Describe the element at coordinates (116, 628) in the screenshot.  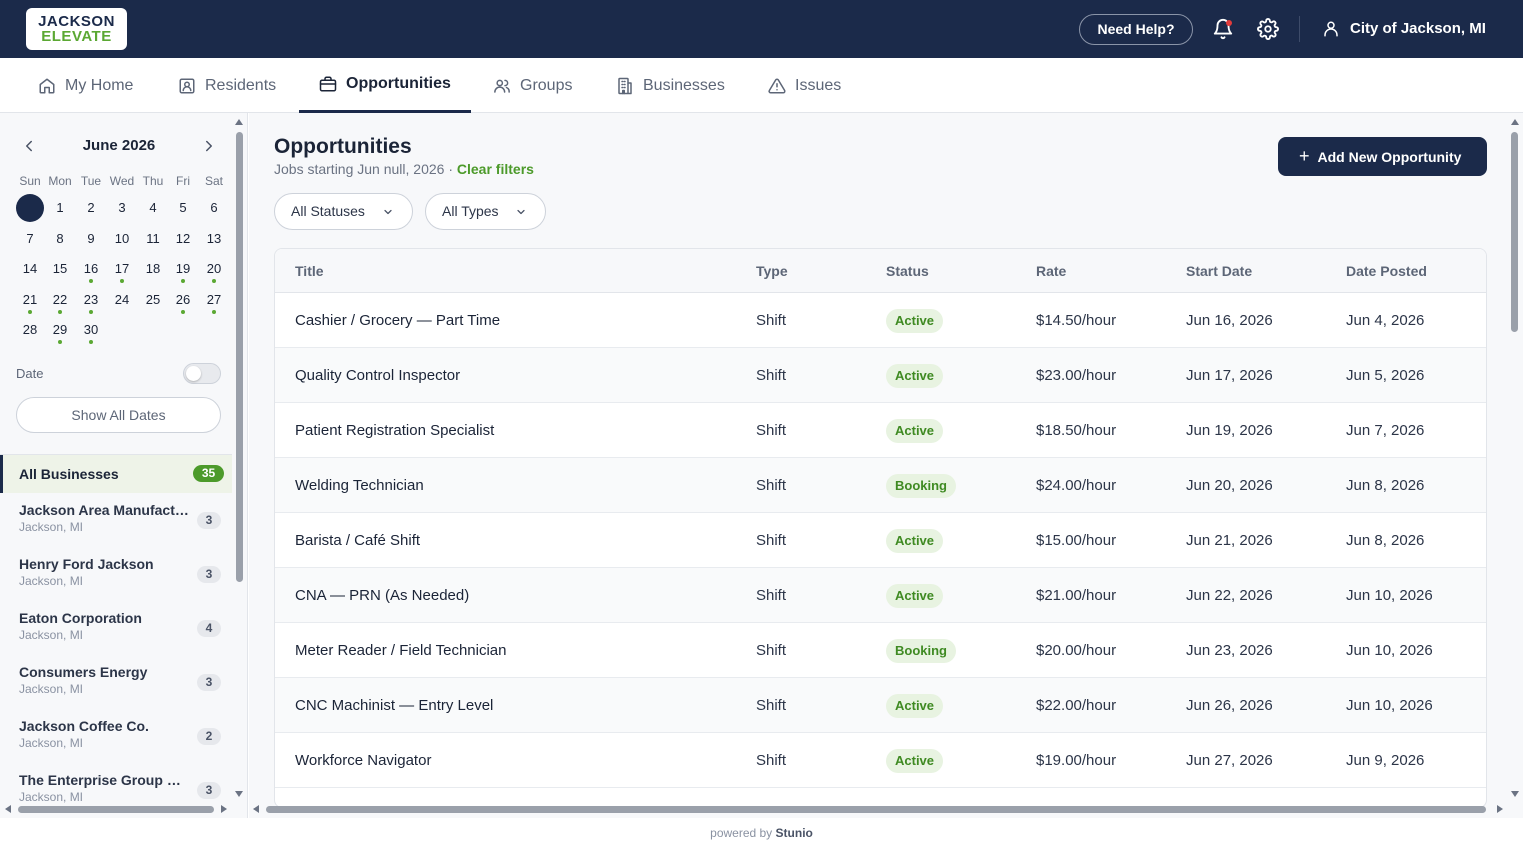
I see `business-list-item: Eaton Corporation Jackson, MI 4` at that location.